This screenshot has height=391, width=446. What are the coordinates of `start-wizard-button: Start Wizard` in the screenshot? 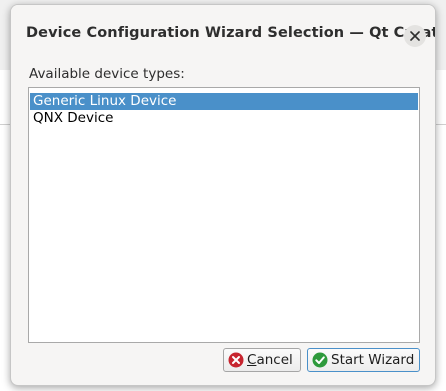 It's located at (363, 360).